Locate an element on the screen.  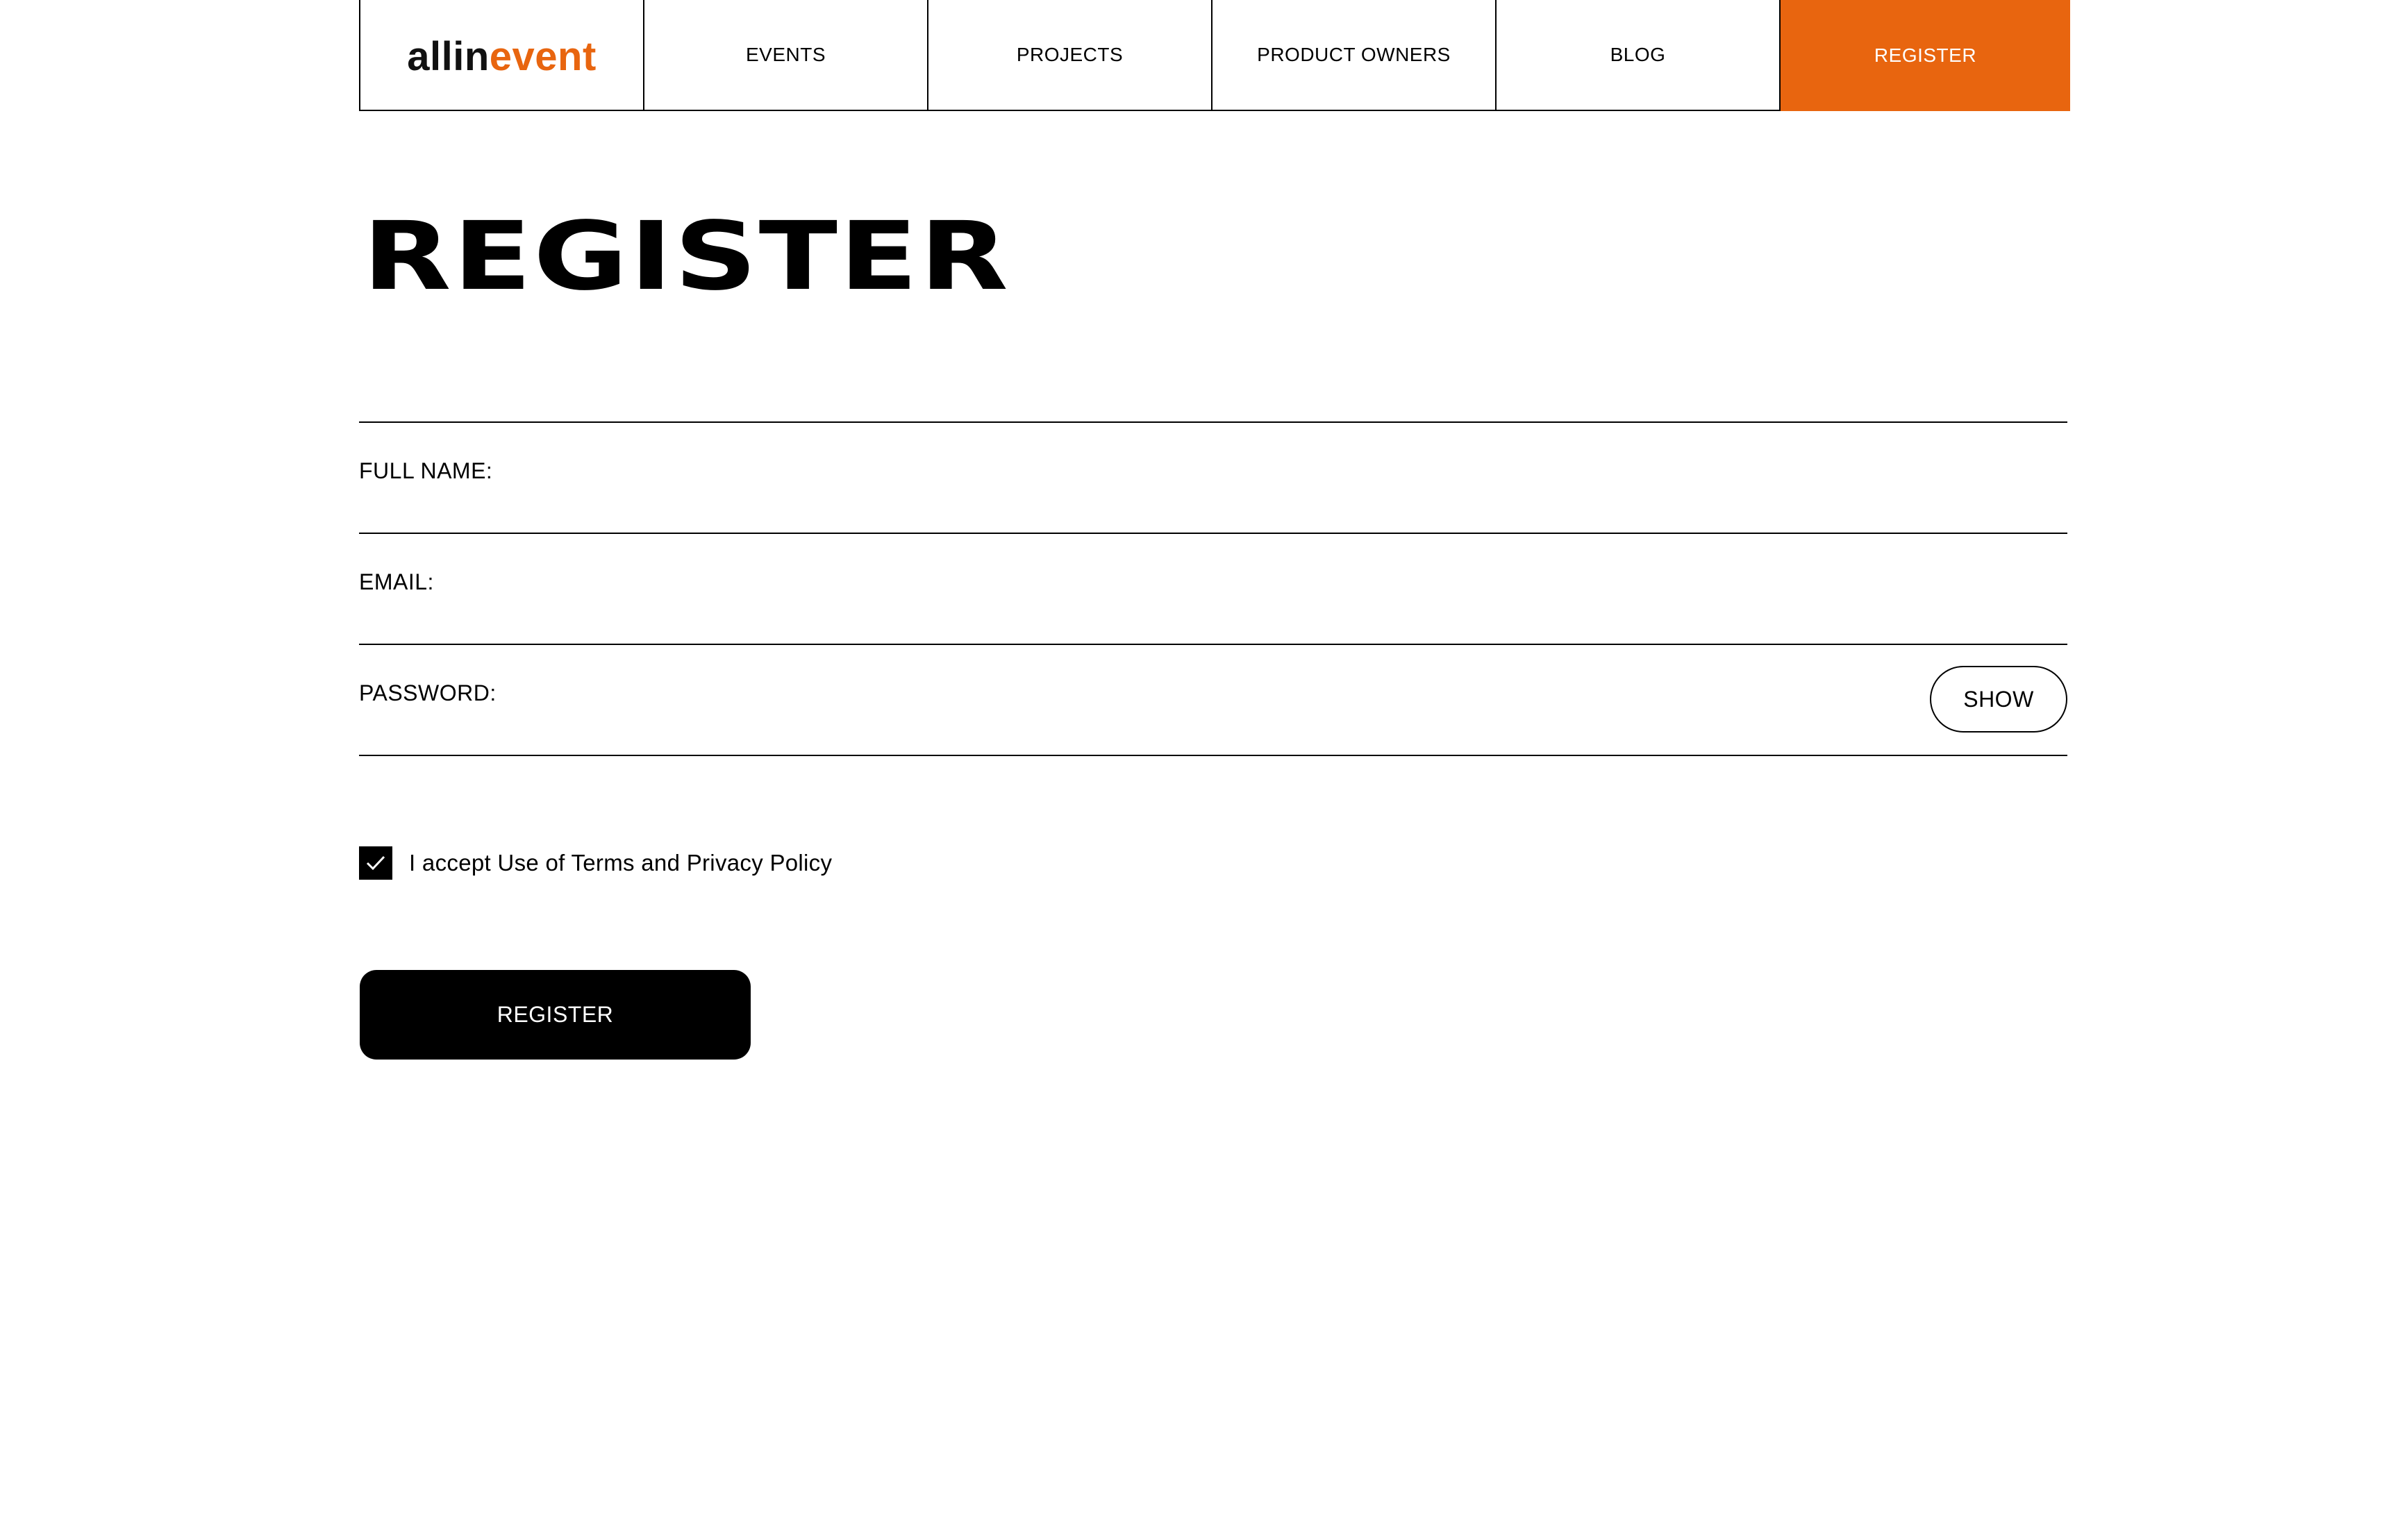
checkmark-icon is located at coordinates (375, 863).